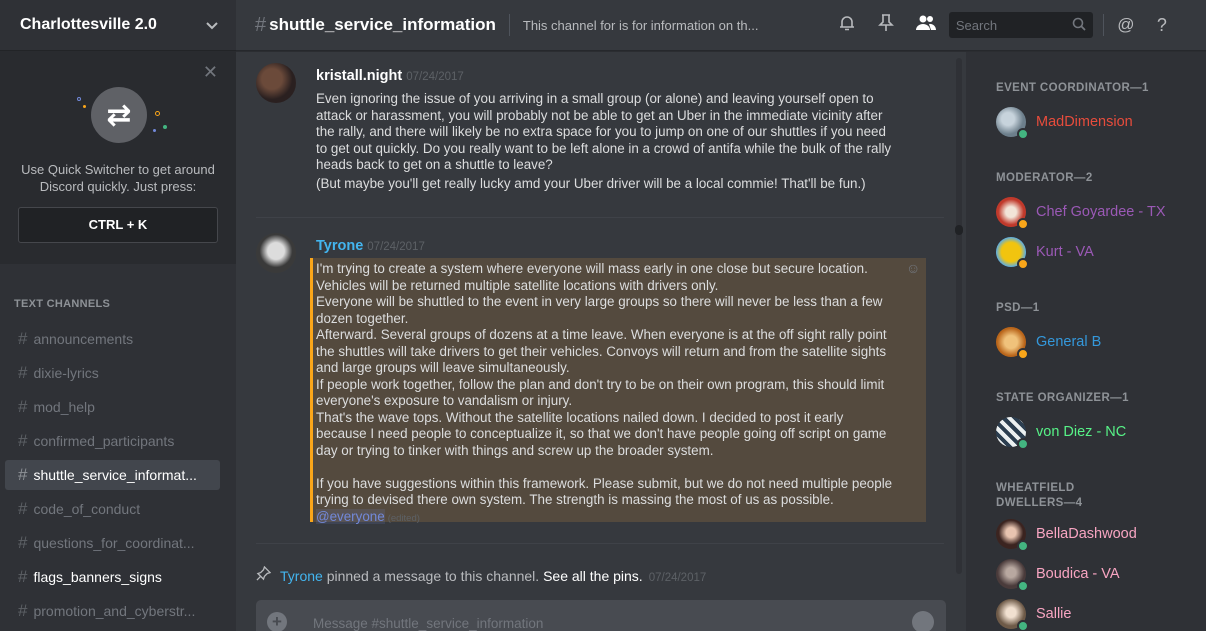  What do you see at coordinates (1044, 178) in the screenshot?
I see `role-header: MODERATOR—2` at bounding box center [1044, 178].